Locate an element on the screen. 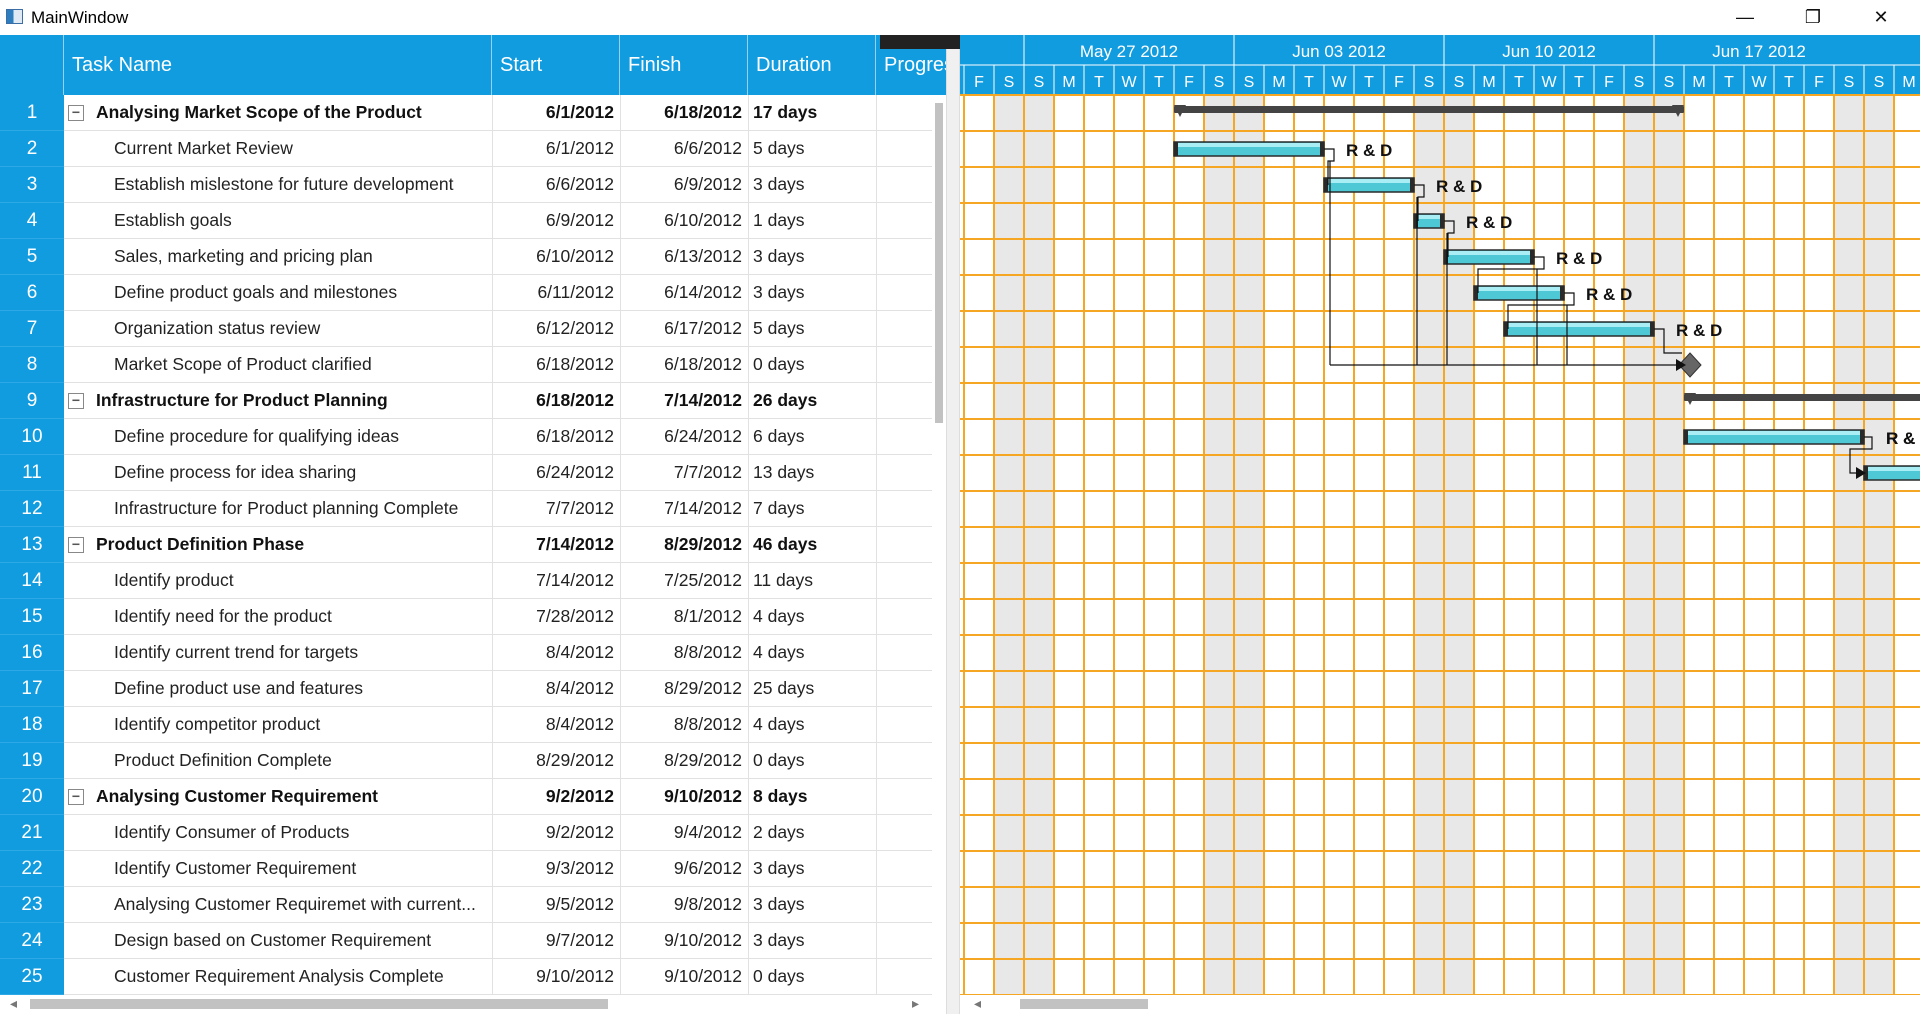  task-name-cell: − Infrastructure for Product Planning is located at coordinates (278, 401).